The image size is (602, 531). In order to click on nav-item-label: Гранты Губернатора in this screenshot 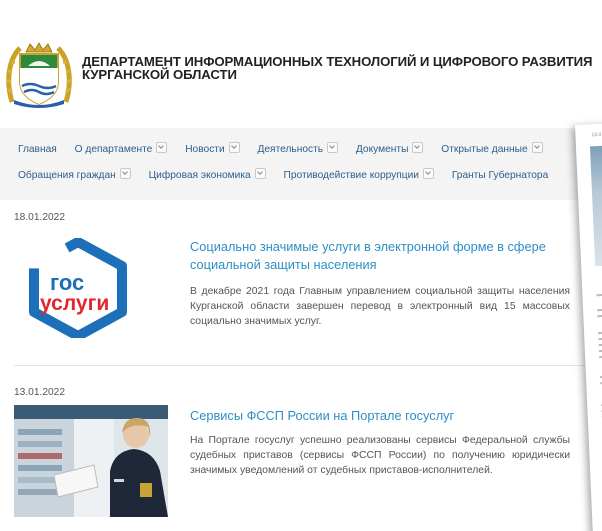, I will do `click(500, 175)`.